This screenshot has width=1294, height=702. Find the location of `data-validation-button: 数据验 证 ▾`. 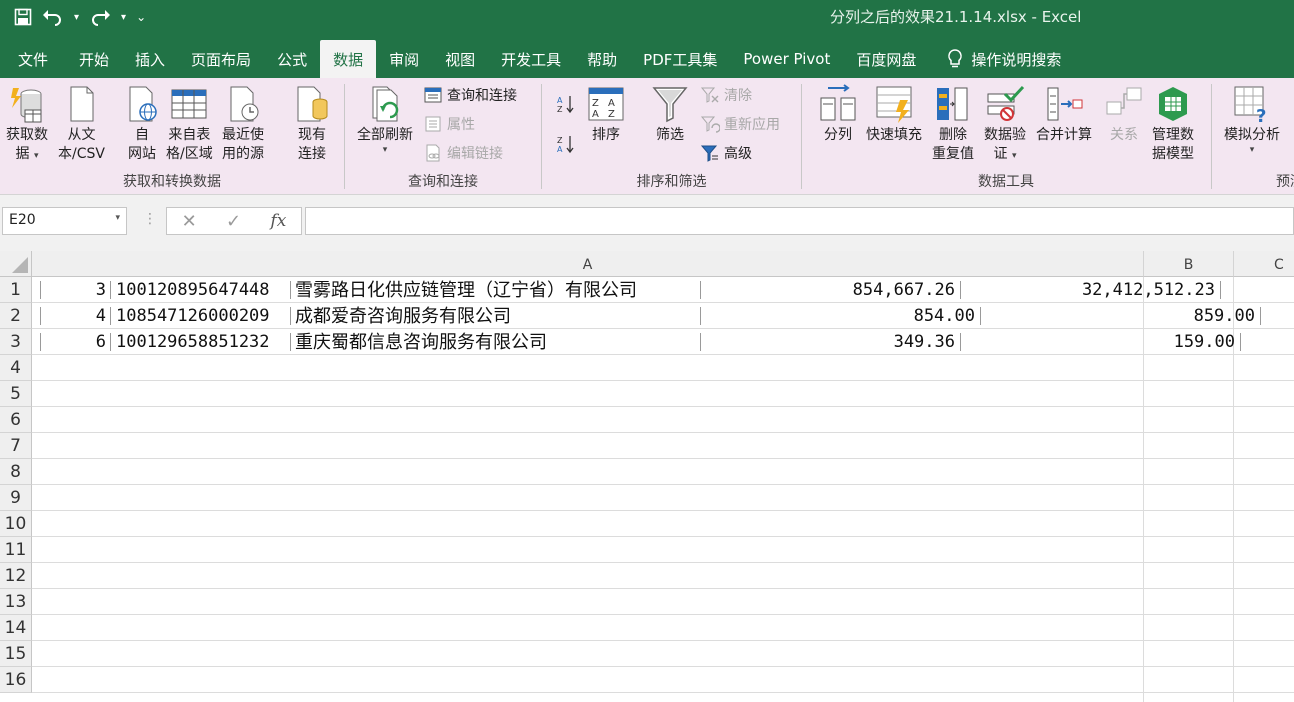

data-validation-button: 数据验 证 ▾ is located at coordinates (1005, 124).